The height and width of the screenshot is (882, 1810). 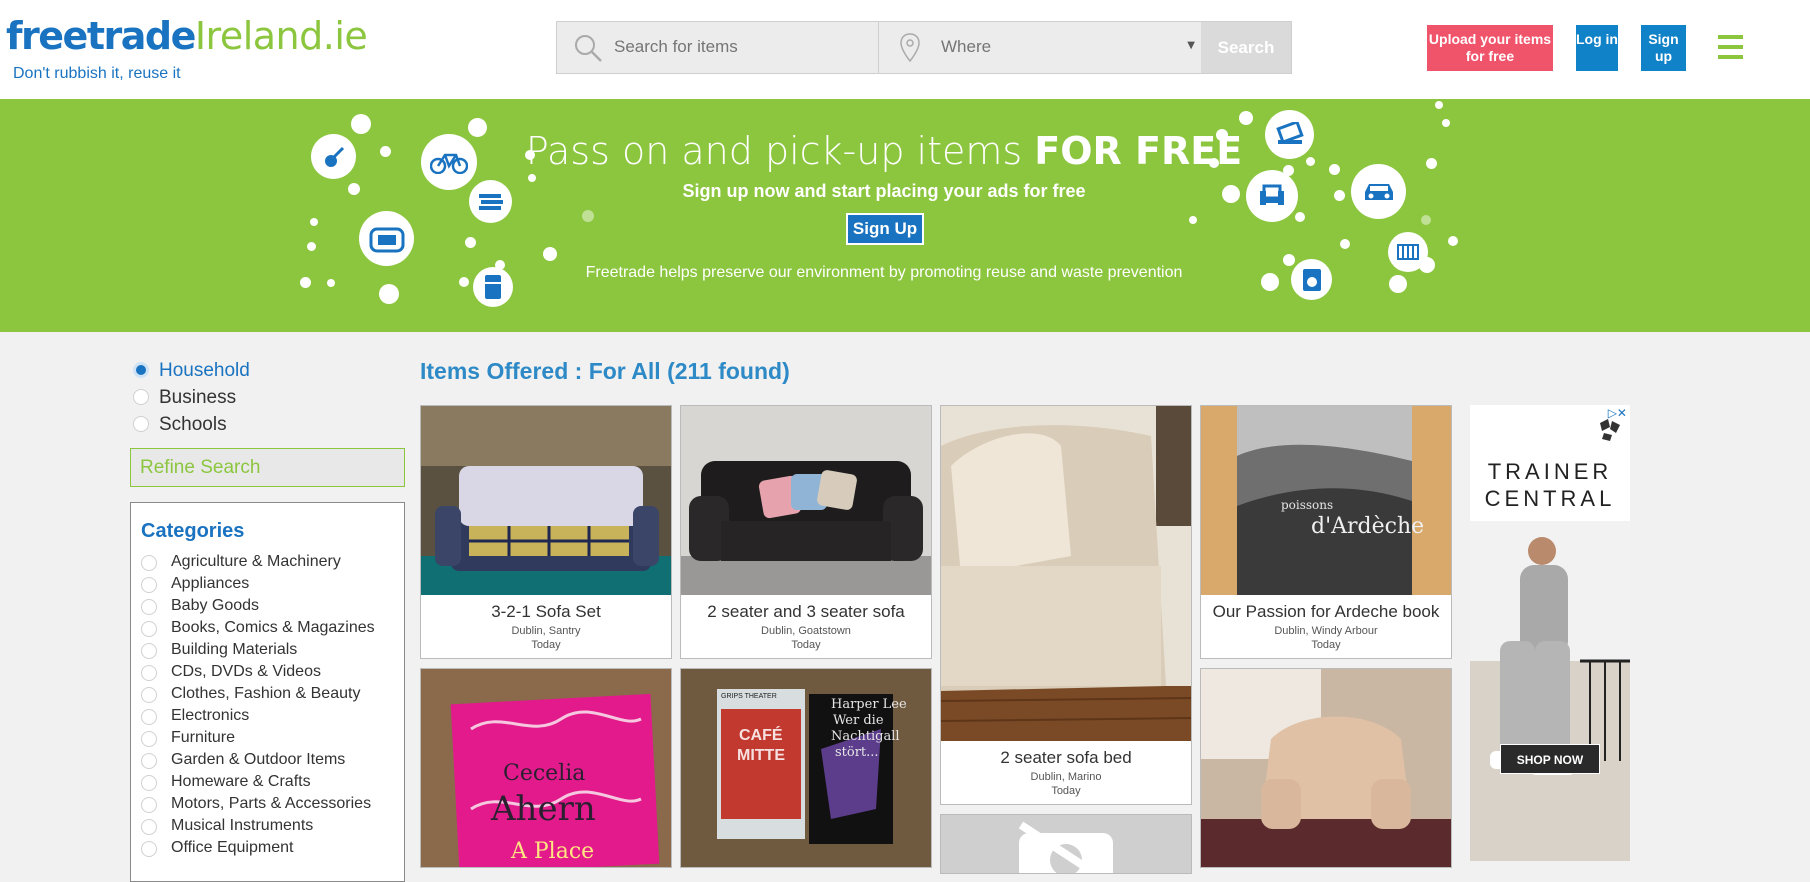 What do you see at coordinates (1326, 612) in the screenshot?
I see `item-title: Our Passion for Ardeche book` at bounding box center [1326, 612].